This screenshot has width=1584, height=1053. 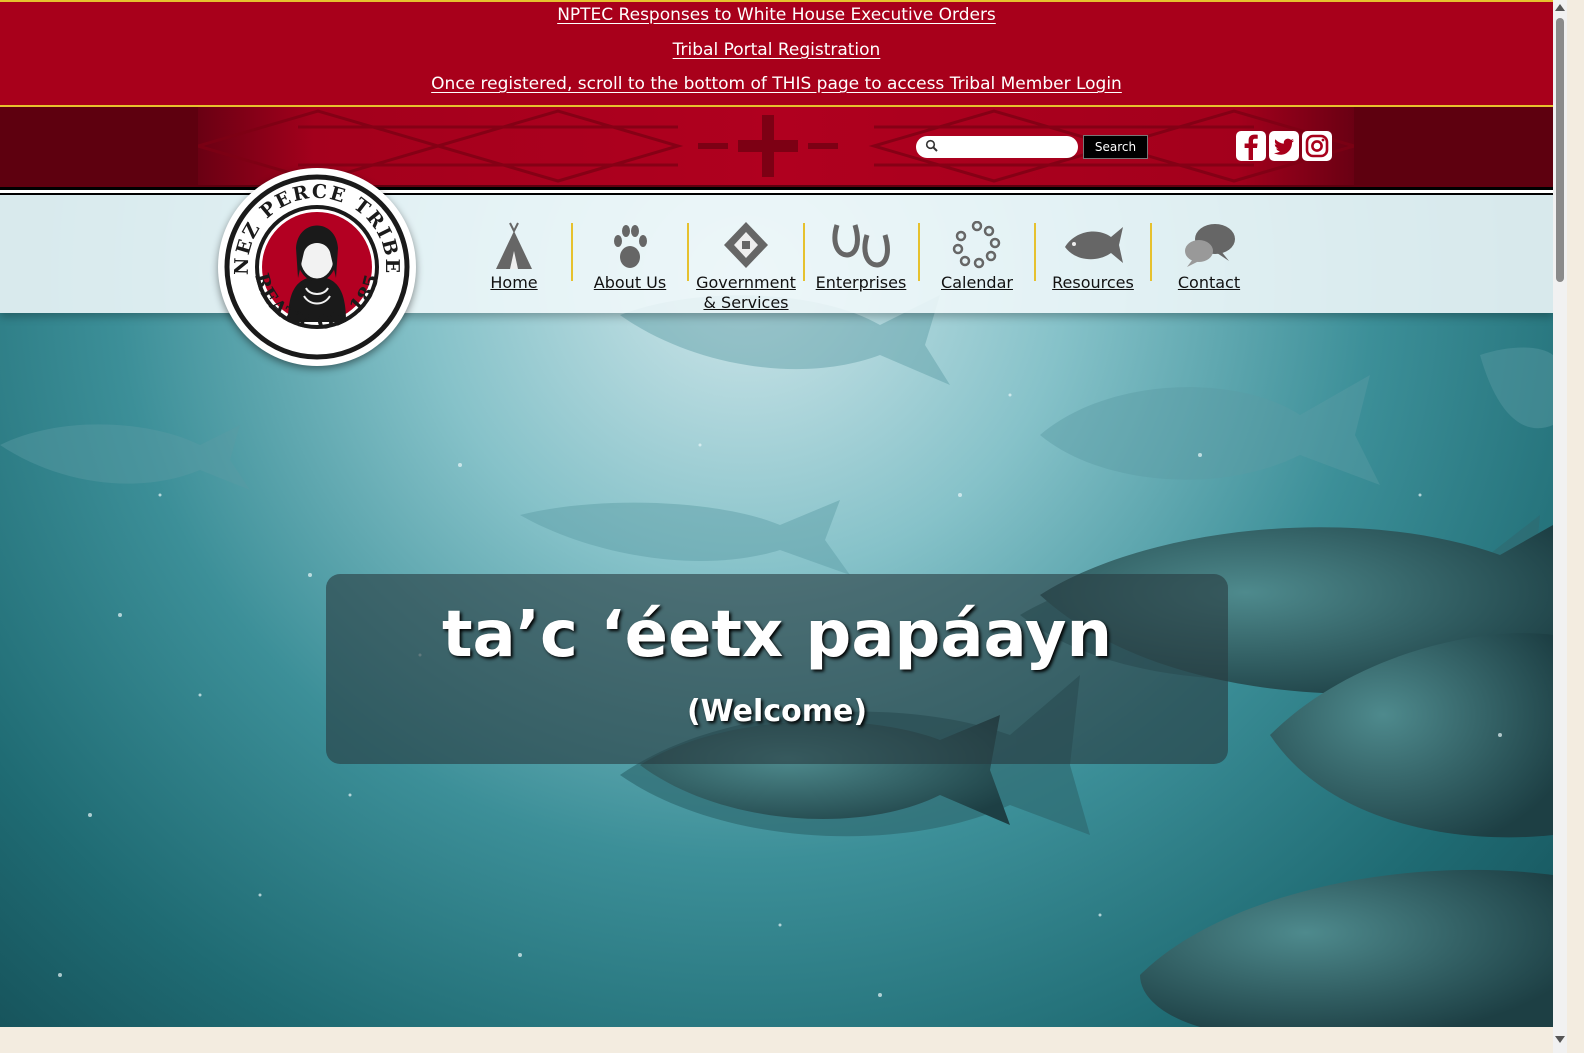 I want to click on paw-print-icon, so click(x=630, y=246).